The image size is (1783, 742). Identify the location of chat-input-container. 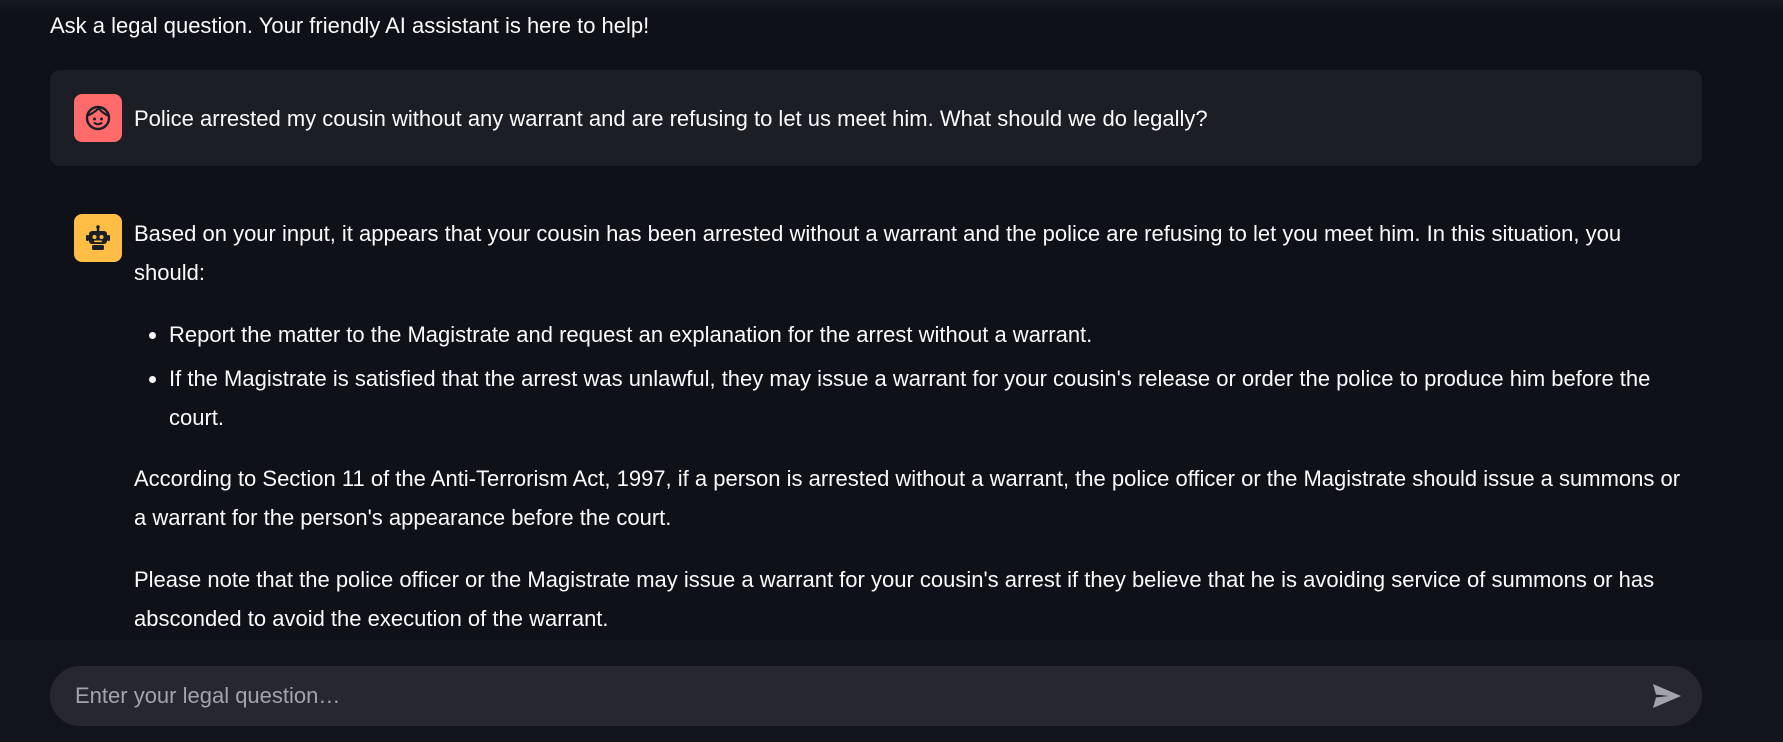
(876, 696).